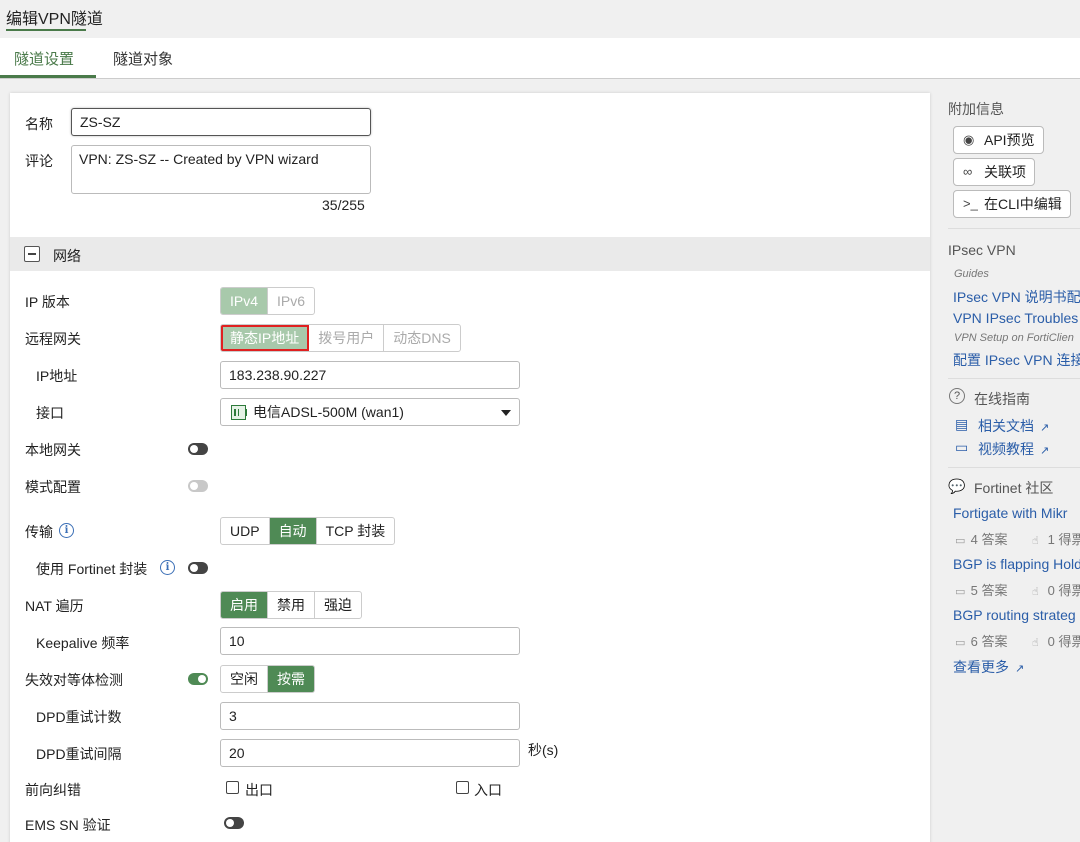 The image size is (1080, 842). What do you see at coordinates (244, 605) in the screenshot?
I see `nat-enable: 启用` at bounding box center [244, 605].